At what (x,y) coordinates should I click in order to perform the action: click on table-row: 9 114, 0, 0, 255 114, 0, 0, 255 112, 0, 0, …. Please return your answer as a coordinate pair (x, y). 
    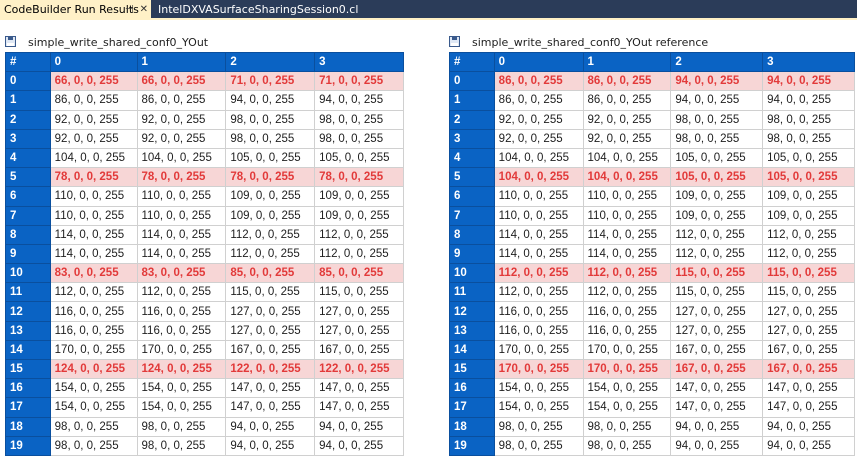
    Looking at the image, I should click on (204, 254).